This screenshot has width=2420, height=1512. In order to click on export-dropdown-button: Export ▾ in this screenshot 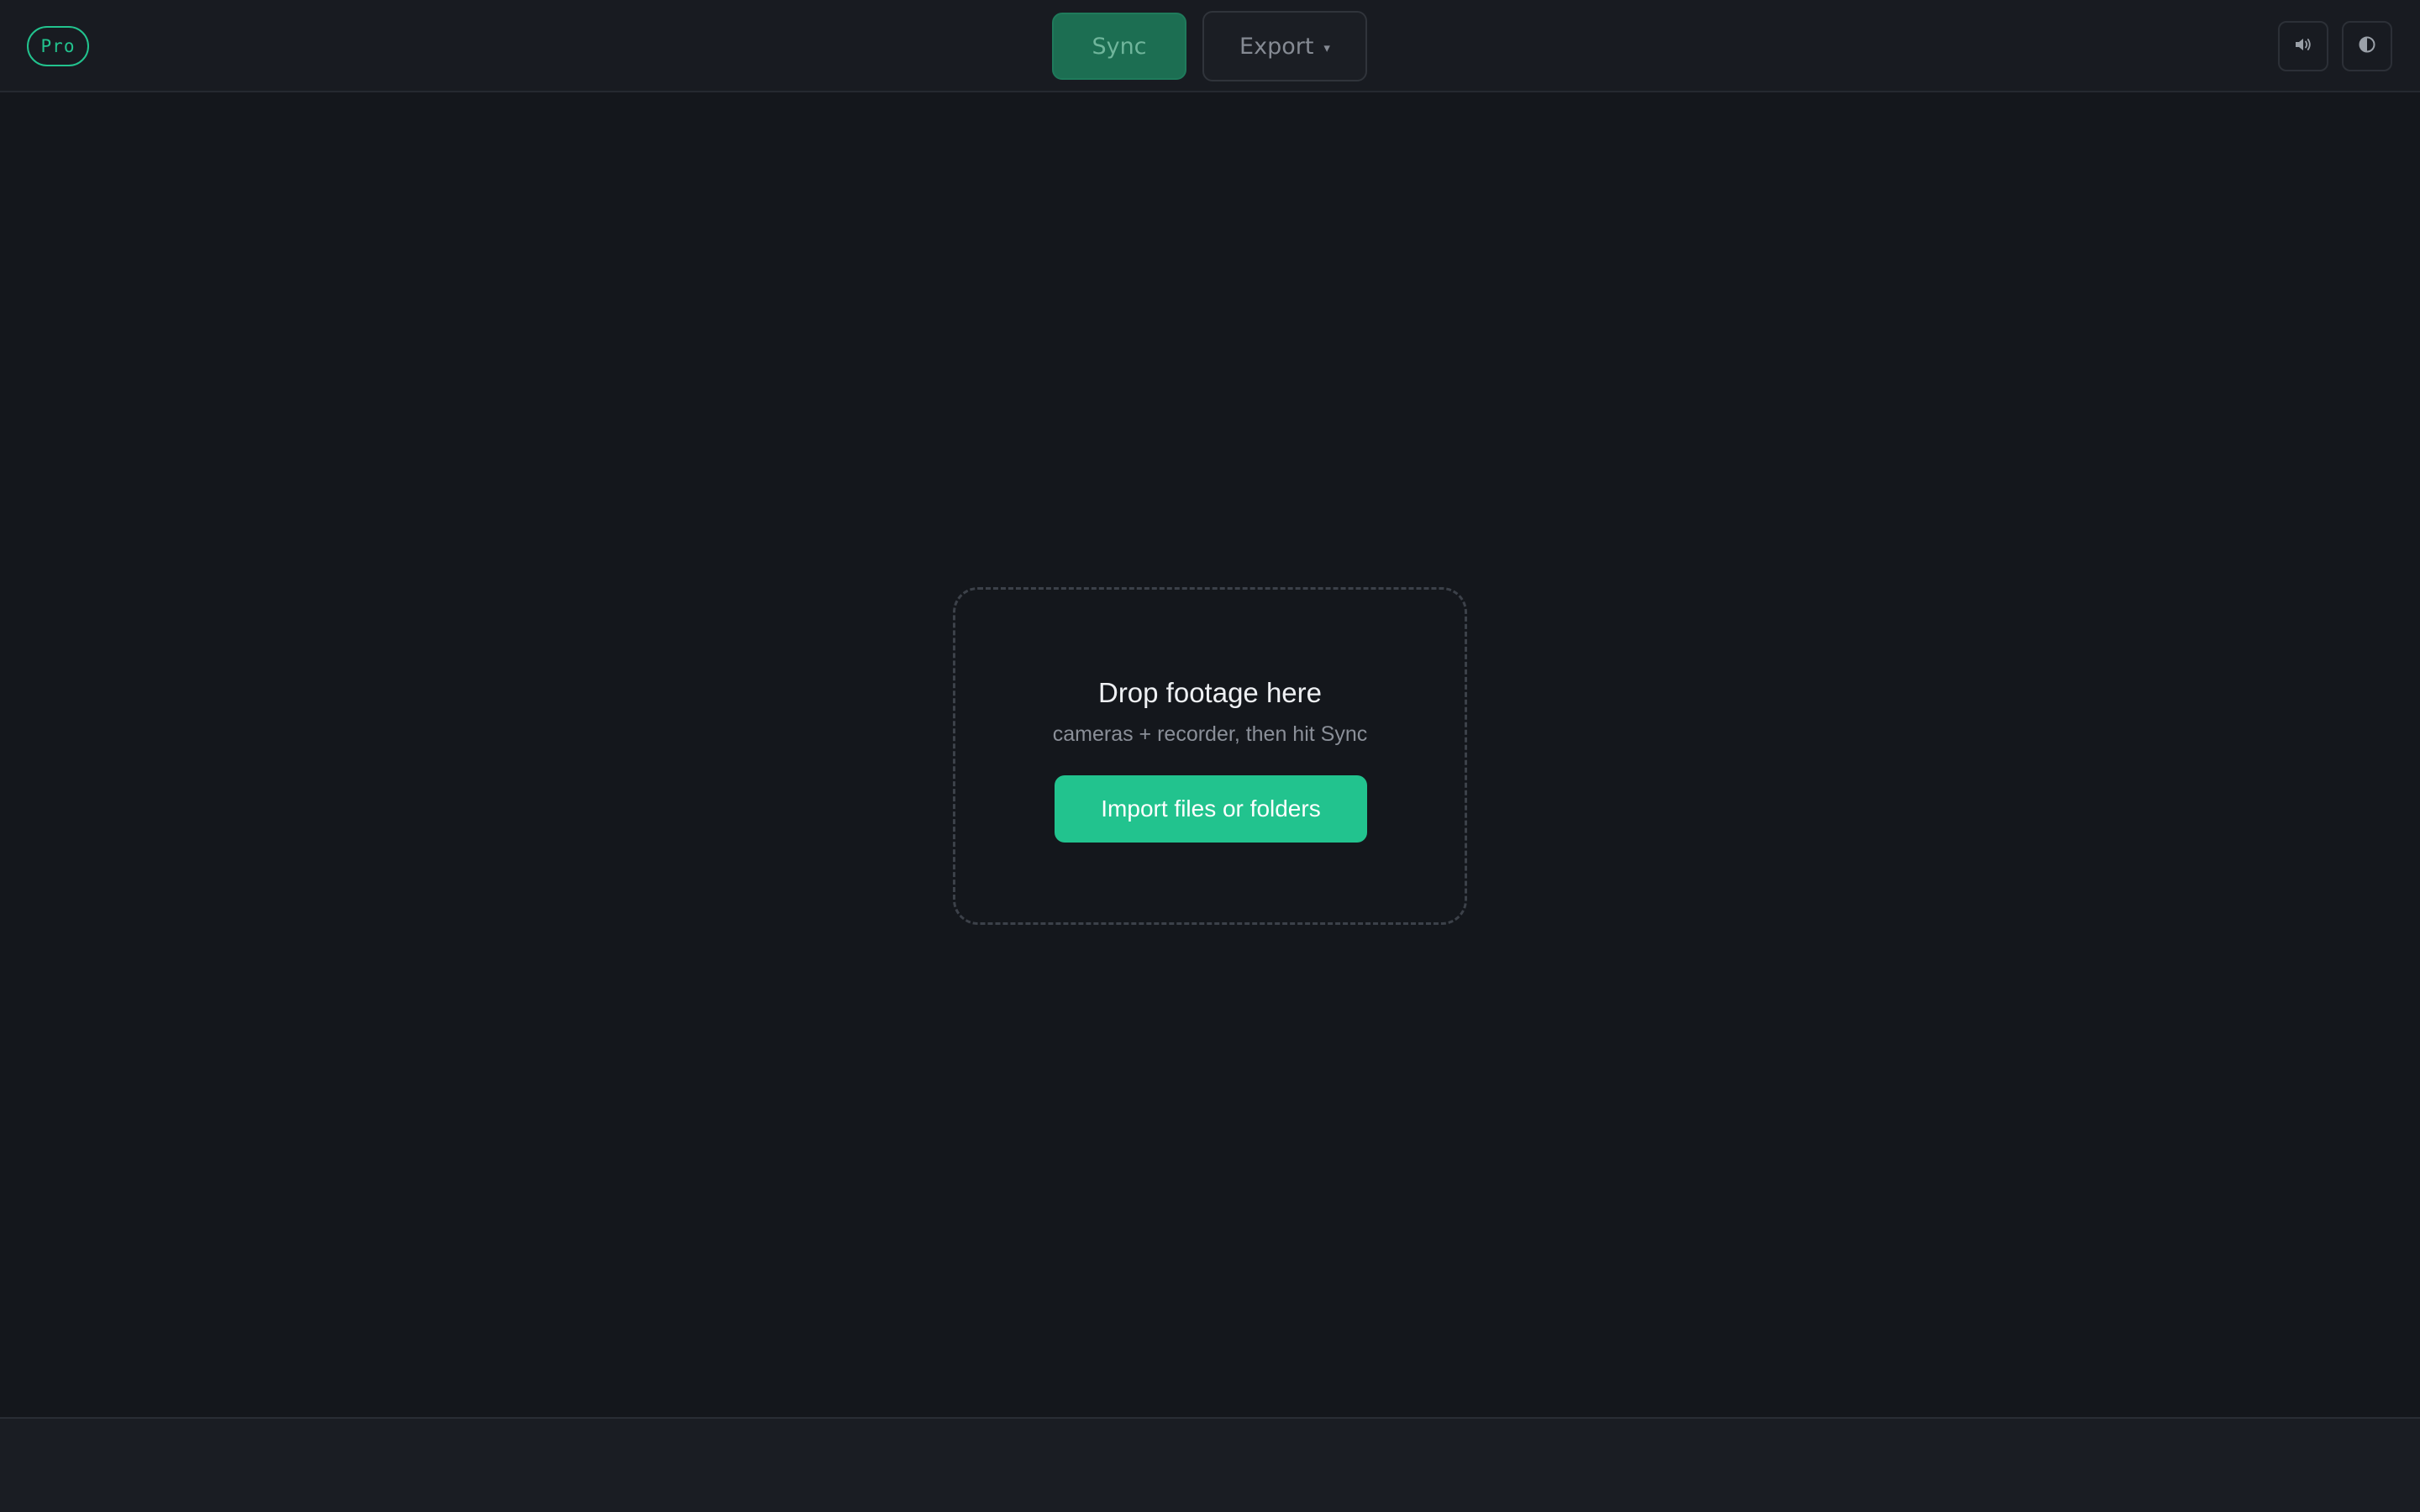, I will do `click(1285, 46)`.